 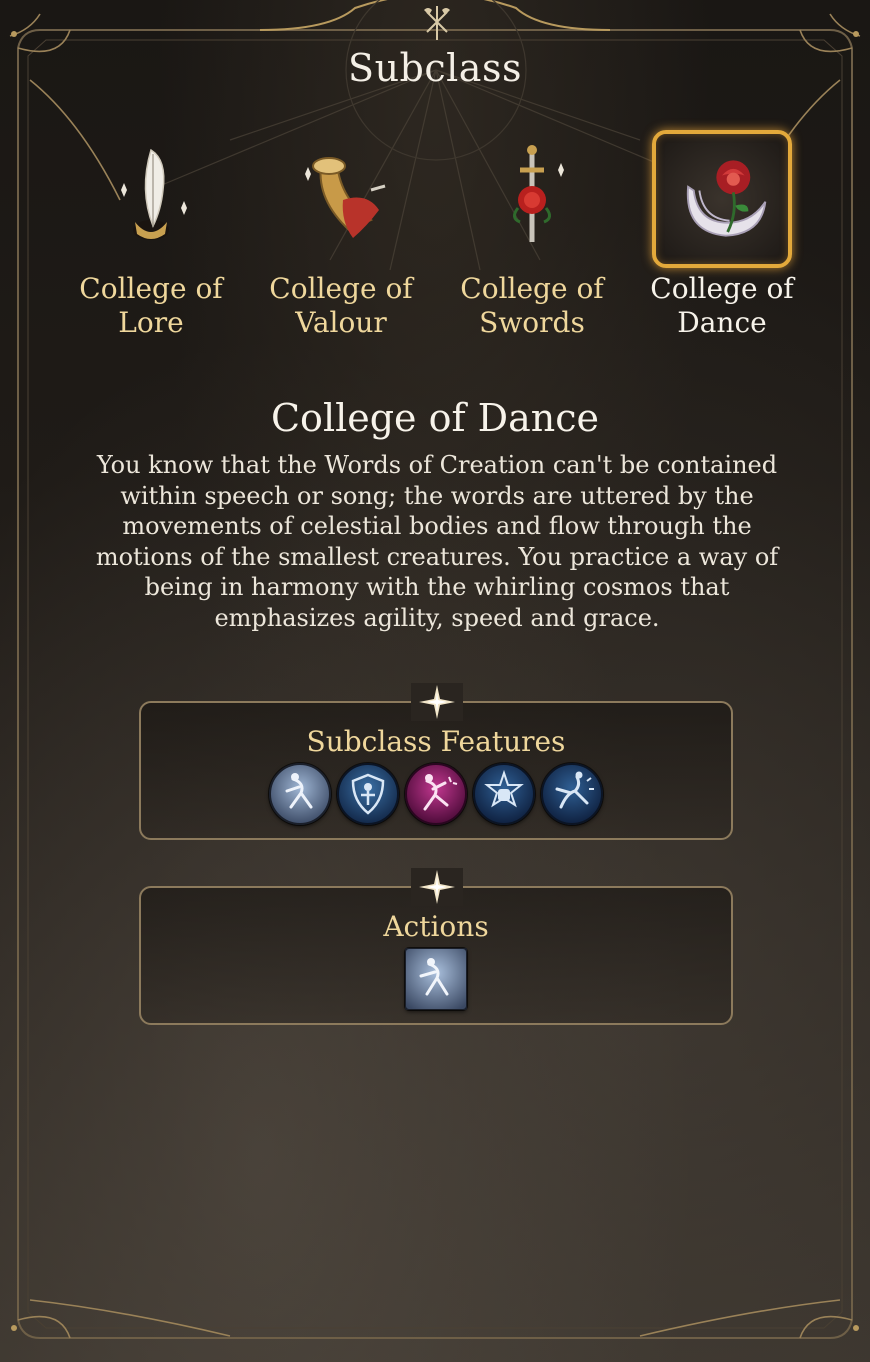 I want to click on features-icon-row, so click(x=436, y=794).